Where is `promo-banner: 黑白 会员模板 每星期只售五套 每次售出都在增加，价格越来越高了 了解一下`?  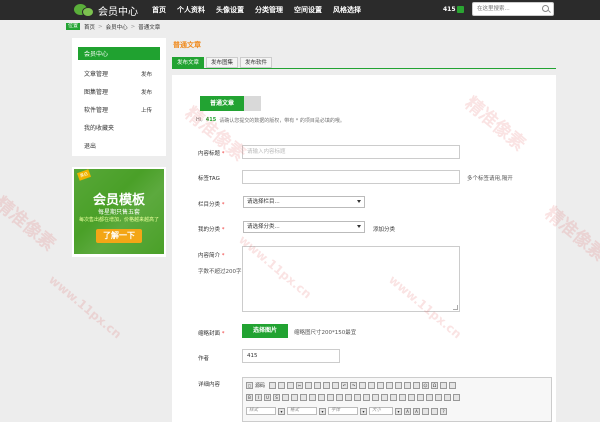 promo-banner: 黑白 会员模板 每星期只售五套 每次售出都在增加，价格越来越高了 了解一下 is located at coordinates (119, 212).